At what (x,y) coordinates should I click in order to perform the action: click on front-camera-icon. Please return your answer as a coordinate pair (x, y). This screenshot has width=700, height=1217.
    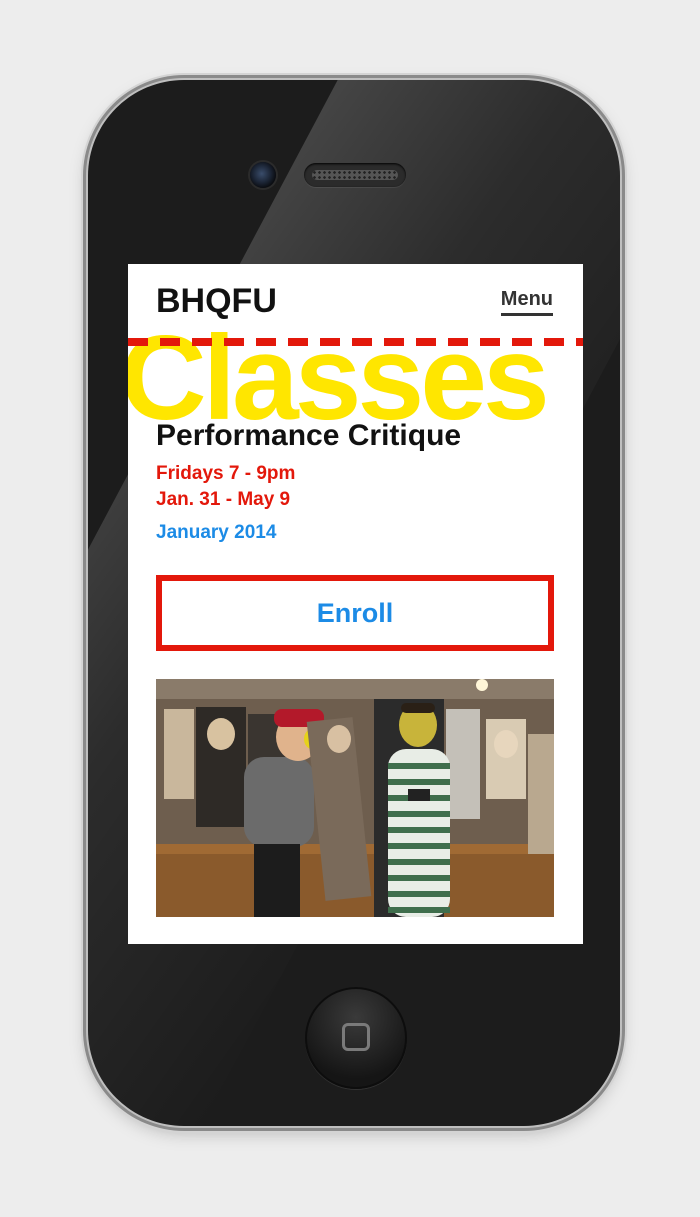
    Looking at the image, I should click on (263, 175).